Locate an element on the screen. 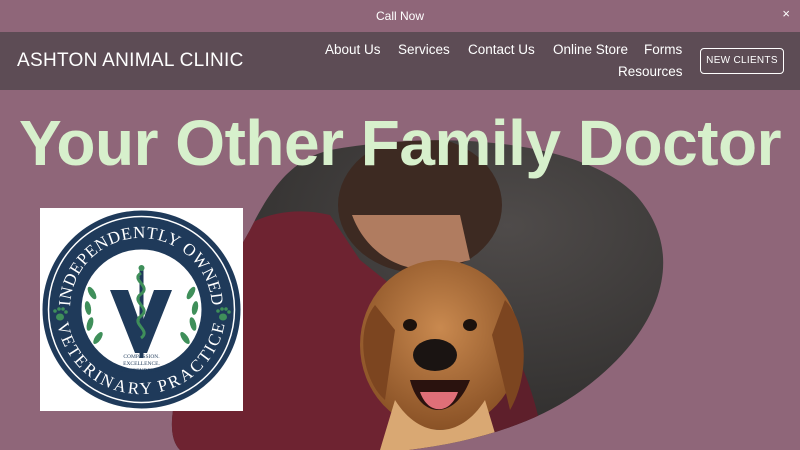  independent-vet-badge: INDEPENDENTLY OWNED VETERINARY PRACTICE is located at coordinates (141, 309).